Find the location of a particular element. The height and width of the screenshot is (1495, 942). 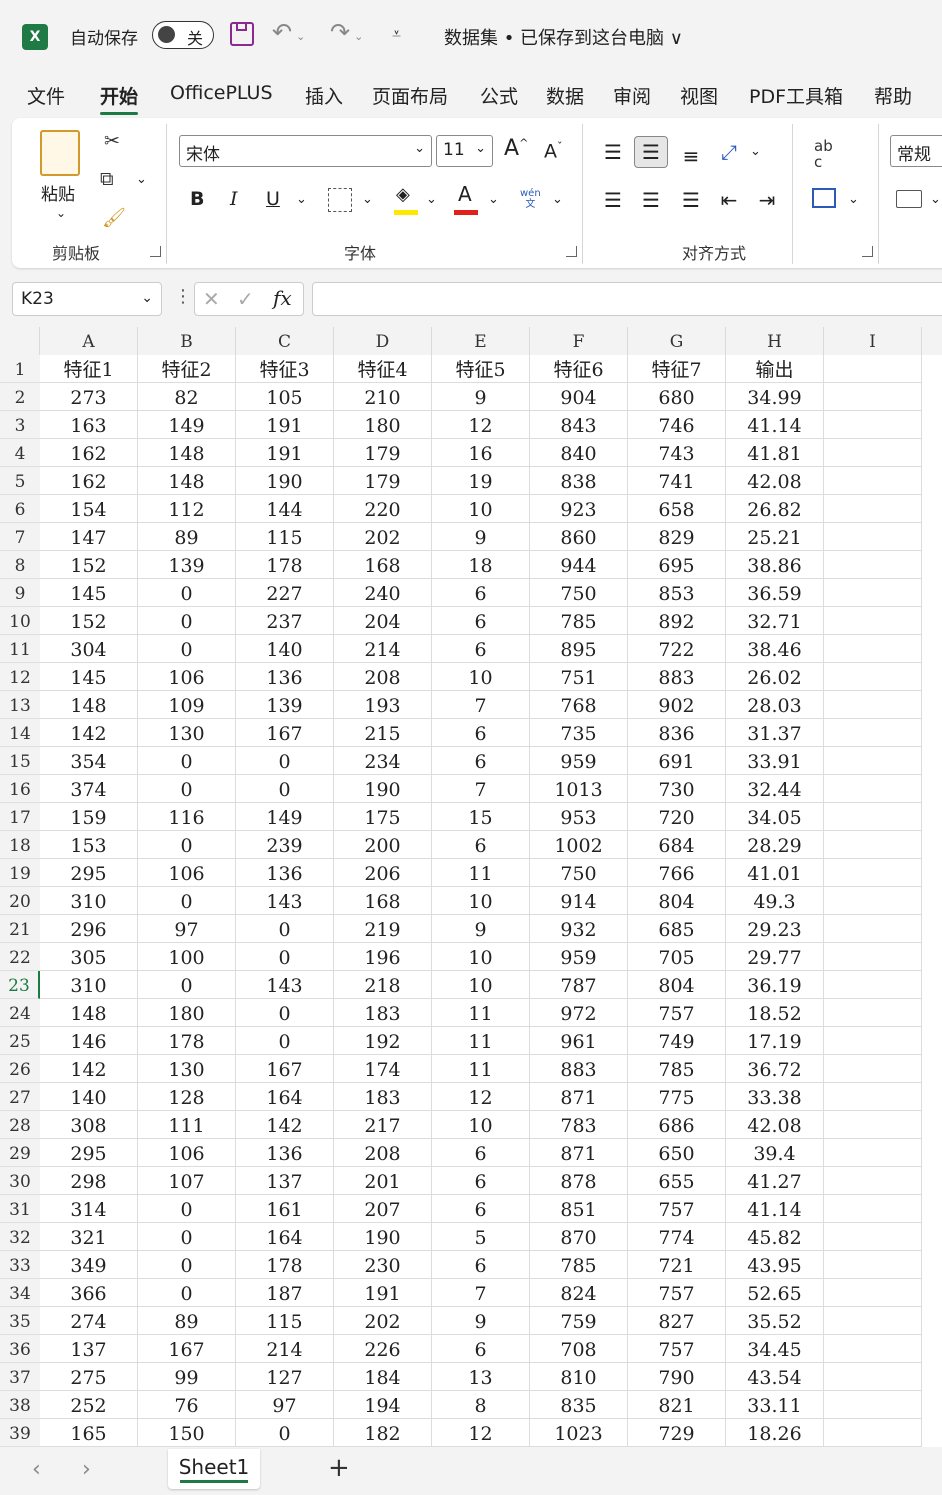

phonetic-dropdown-icon: ⌄ is located at coordinates (557, 199).